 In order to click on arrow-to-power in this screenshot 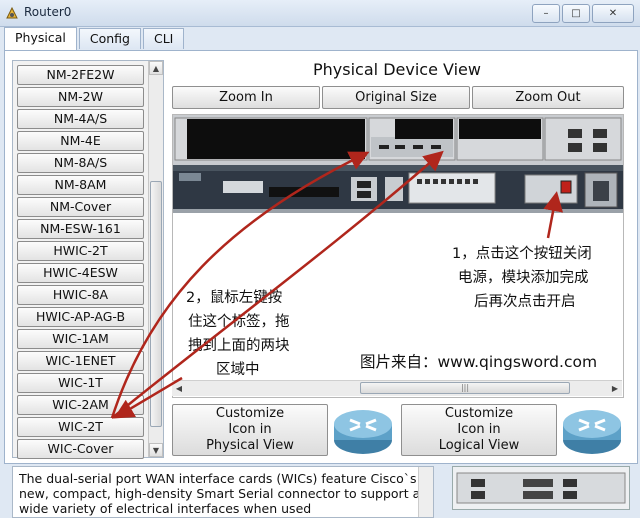, I will do `click(553, 215)`.